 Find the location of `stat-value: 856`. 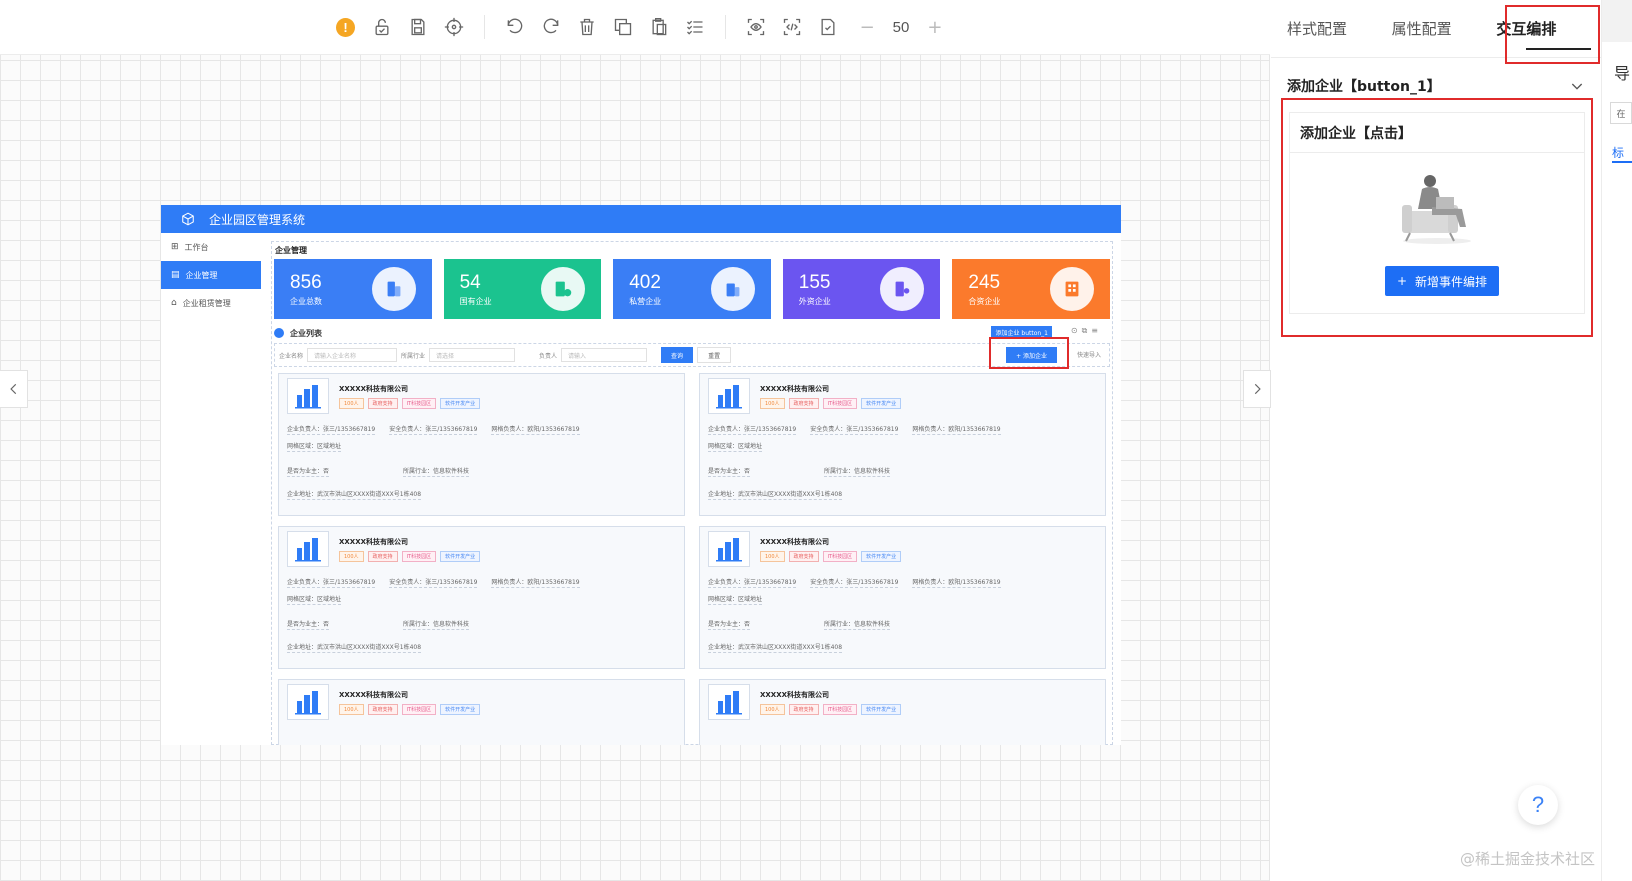

stat-value: 856 is located at coordinates (306, 282).